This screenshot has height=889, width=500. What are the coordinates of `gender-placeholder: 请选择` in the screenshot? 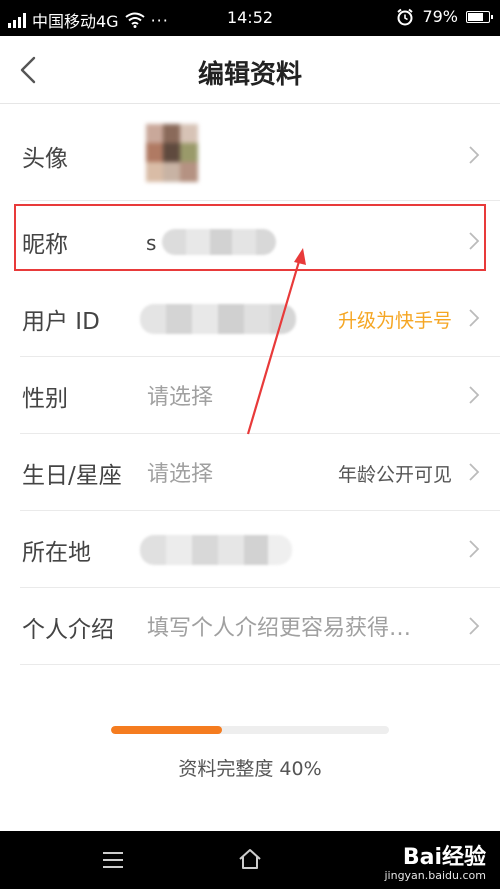 It's located at (180, 397).